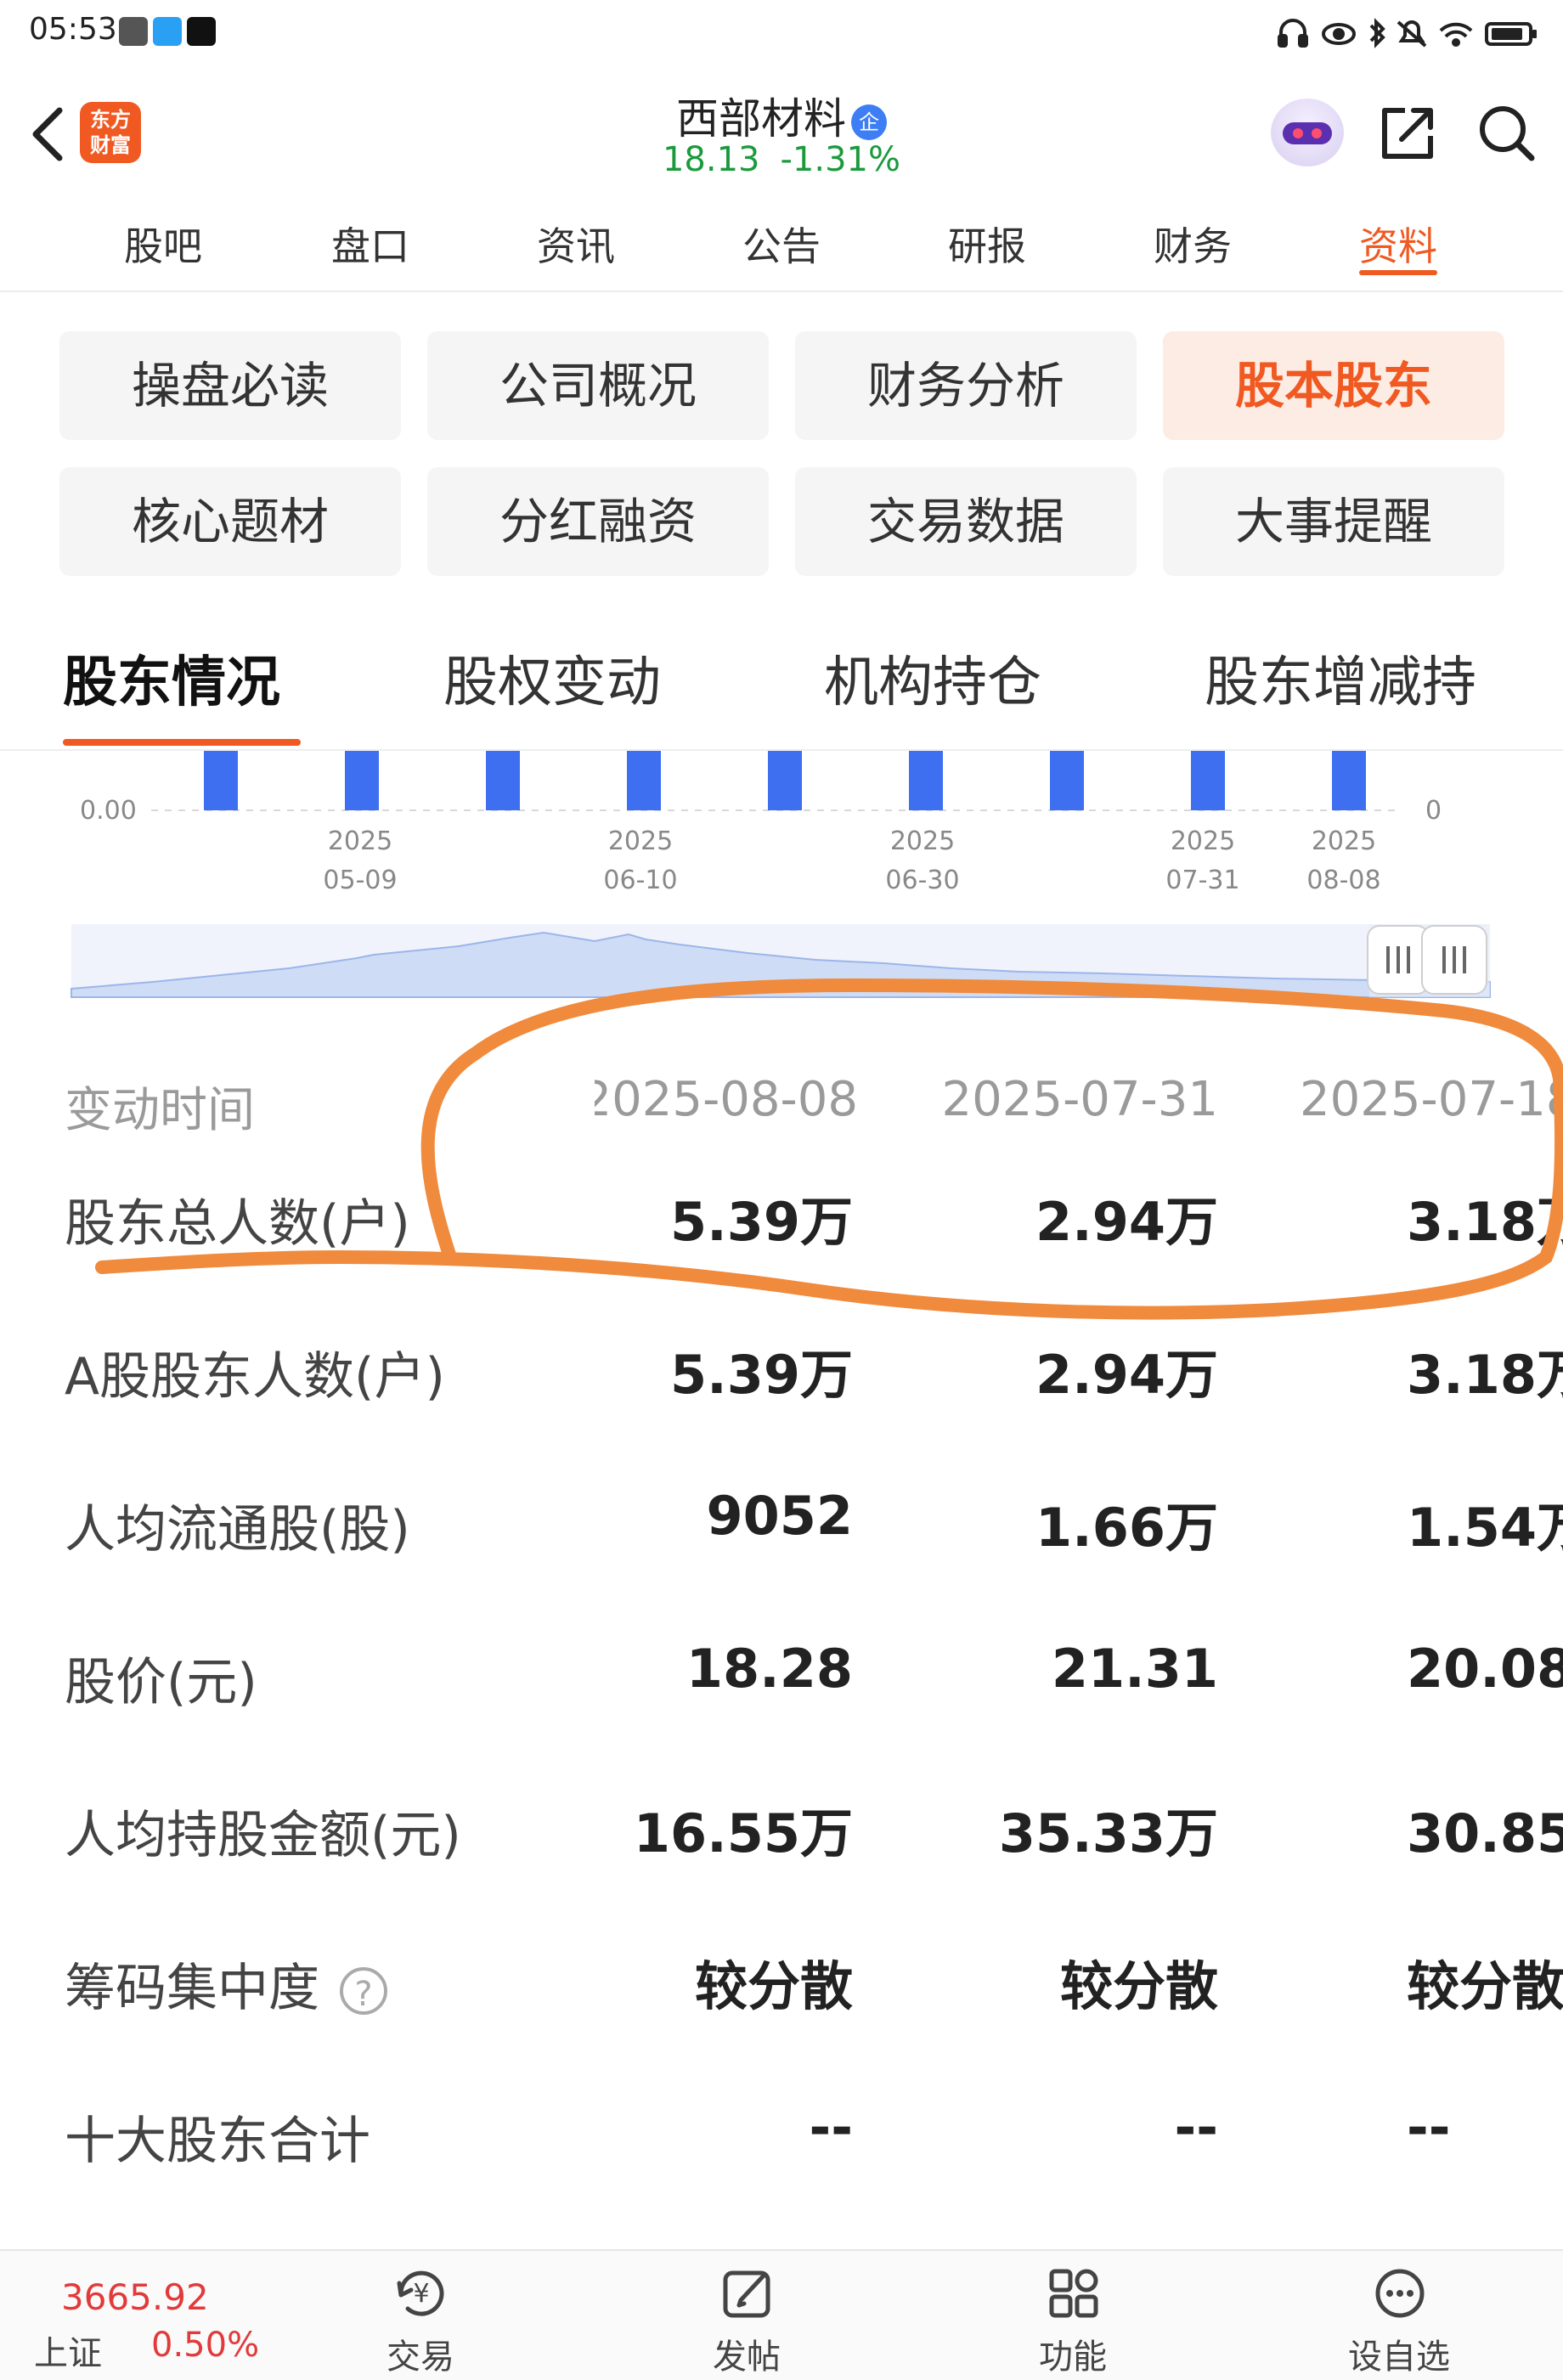  What do you see at coordinates (108, 811) in the screenshot?
I see `y-axis-left-label: 0.00` at bounding box center [108, 811].